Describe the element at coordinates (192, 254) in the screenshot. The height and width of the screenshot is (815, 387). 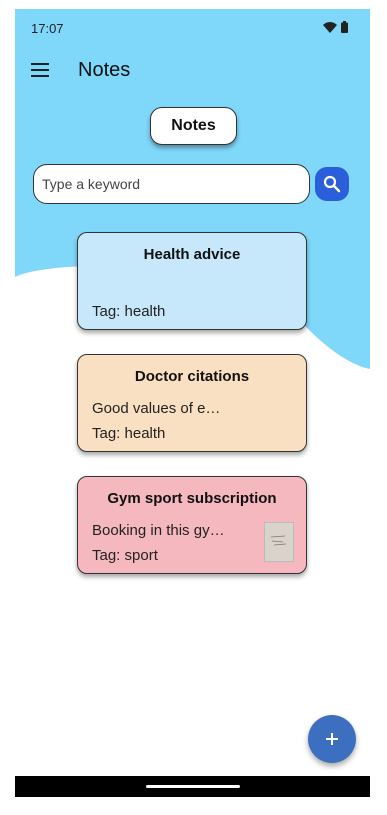
I see `note-title: Health advice` at that location.